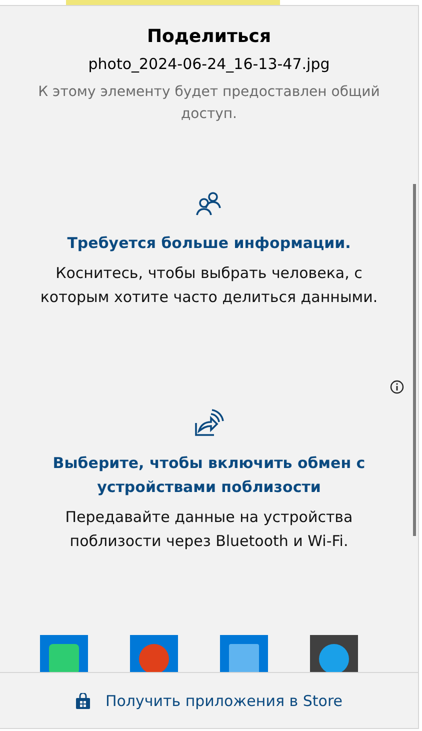  I want to click on share-note: К этому элементу будет предоставлен общий доступ., so click(209, 103).